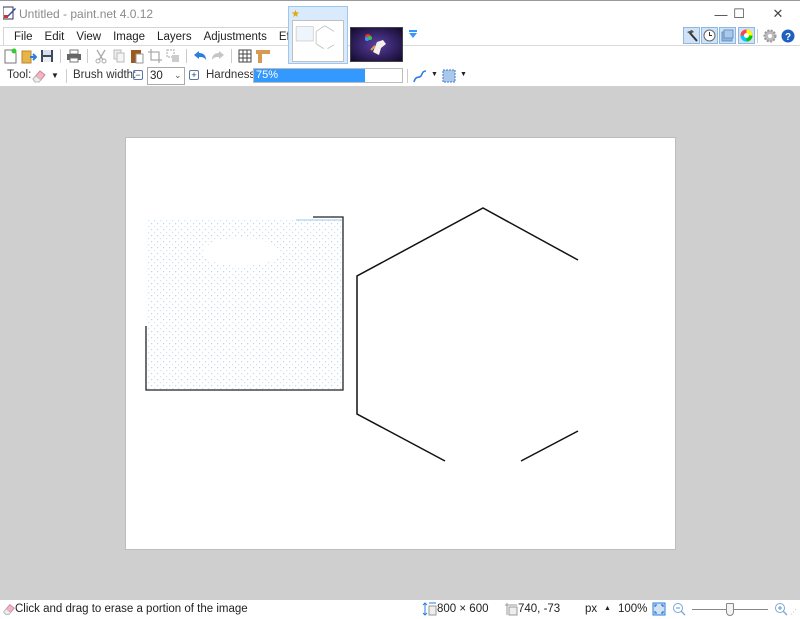  I want to click on grid-icon, so click(245, 56).